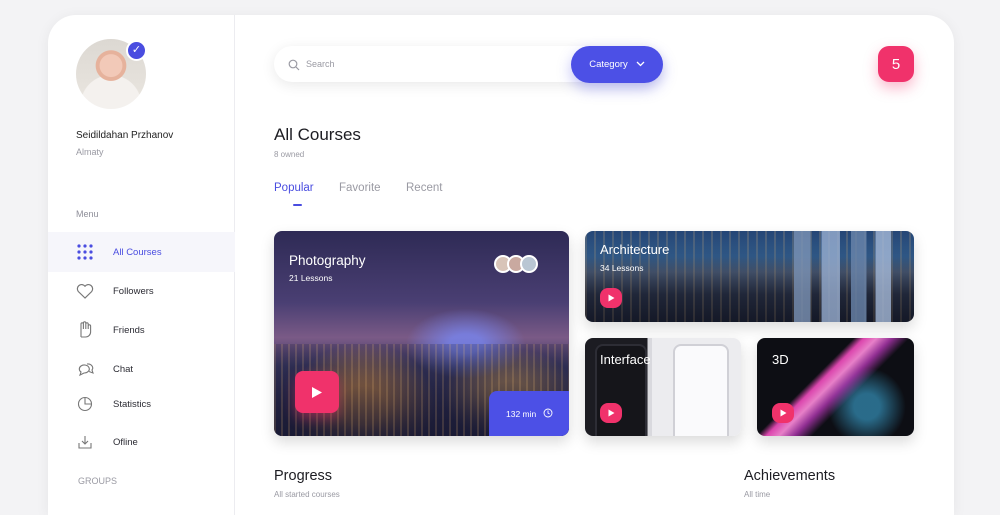  I want to click on grid-icon, so click(85, 252).